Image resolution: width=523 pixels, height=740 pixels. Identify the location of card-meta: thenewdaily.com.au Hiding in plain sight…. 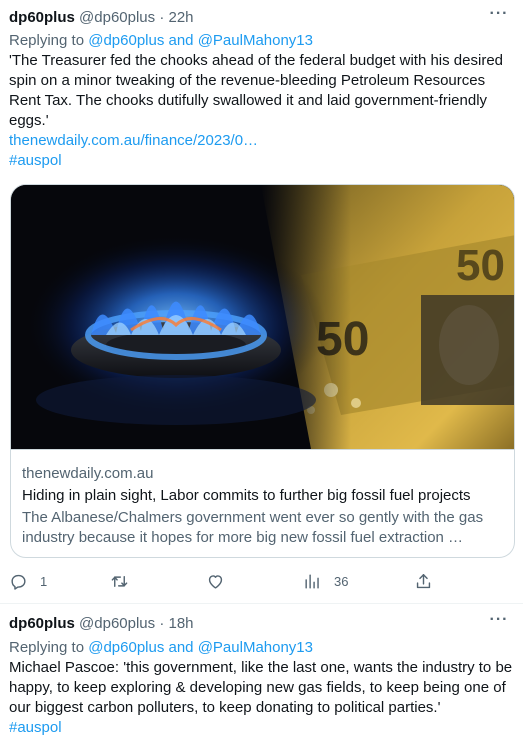
(262, 503).